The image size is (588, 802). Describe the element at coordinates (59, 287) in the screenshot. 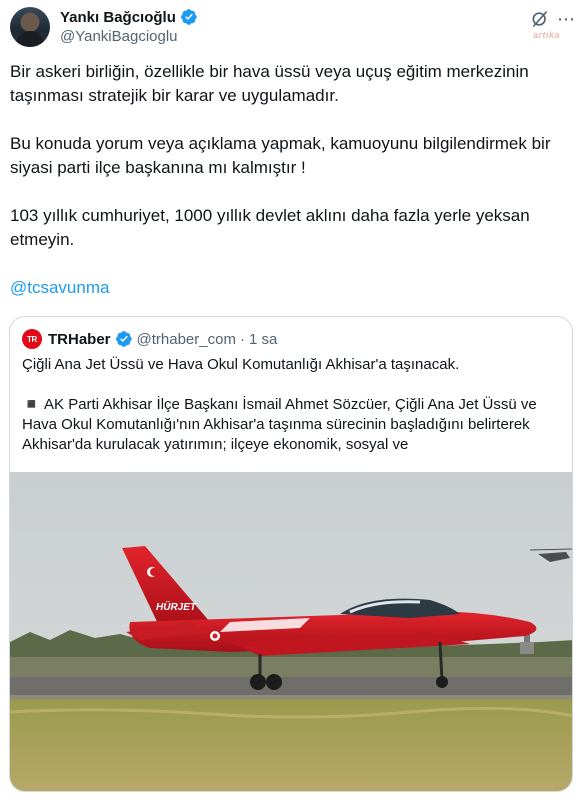

I see `mention-link: @tcsavunma` at that location.